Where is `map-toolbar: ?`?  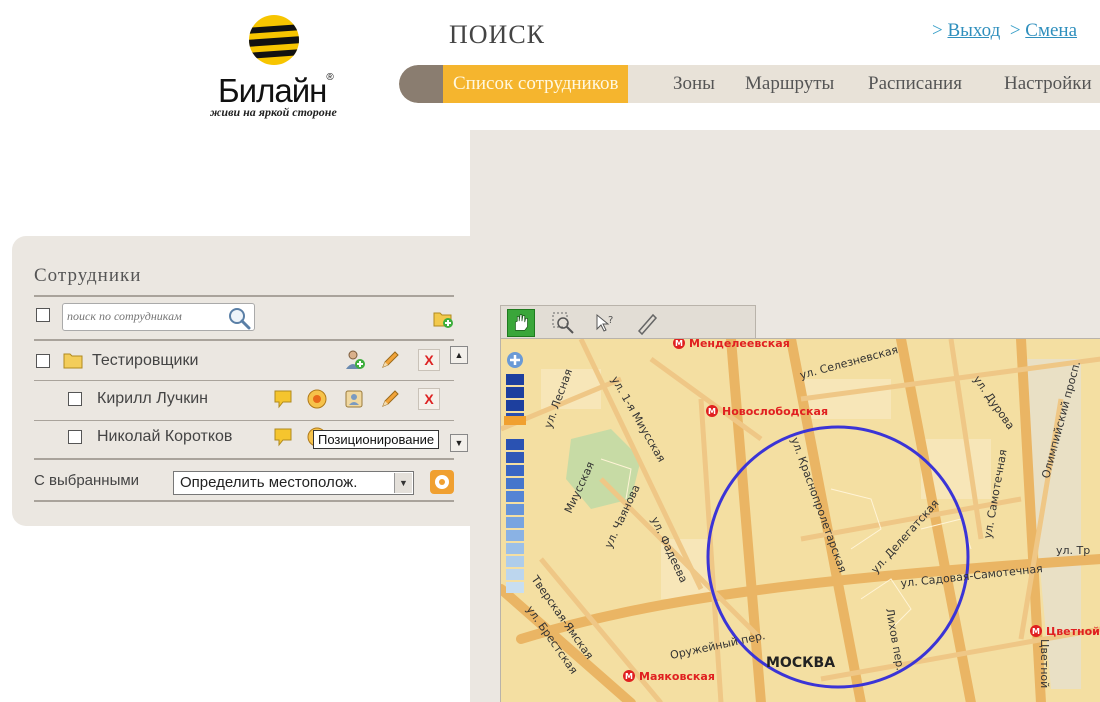 map-toolbar: ? is located at coordinates (628, 322).